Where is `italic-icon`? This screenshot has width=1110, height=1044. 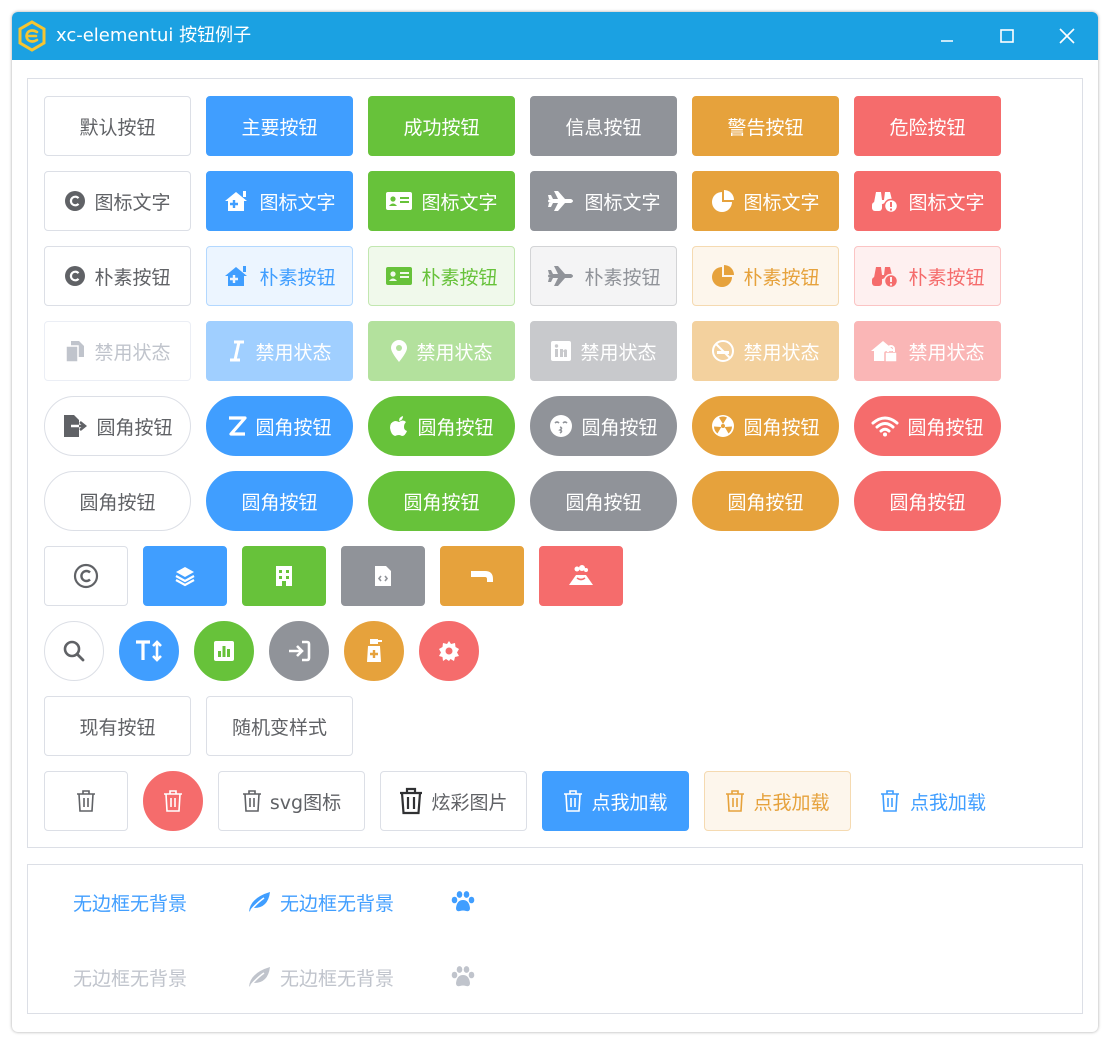 italic-icon is located at coordinates (237, 351).